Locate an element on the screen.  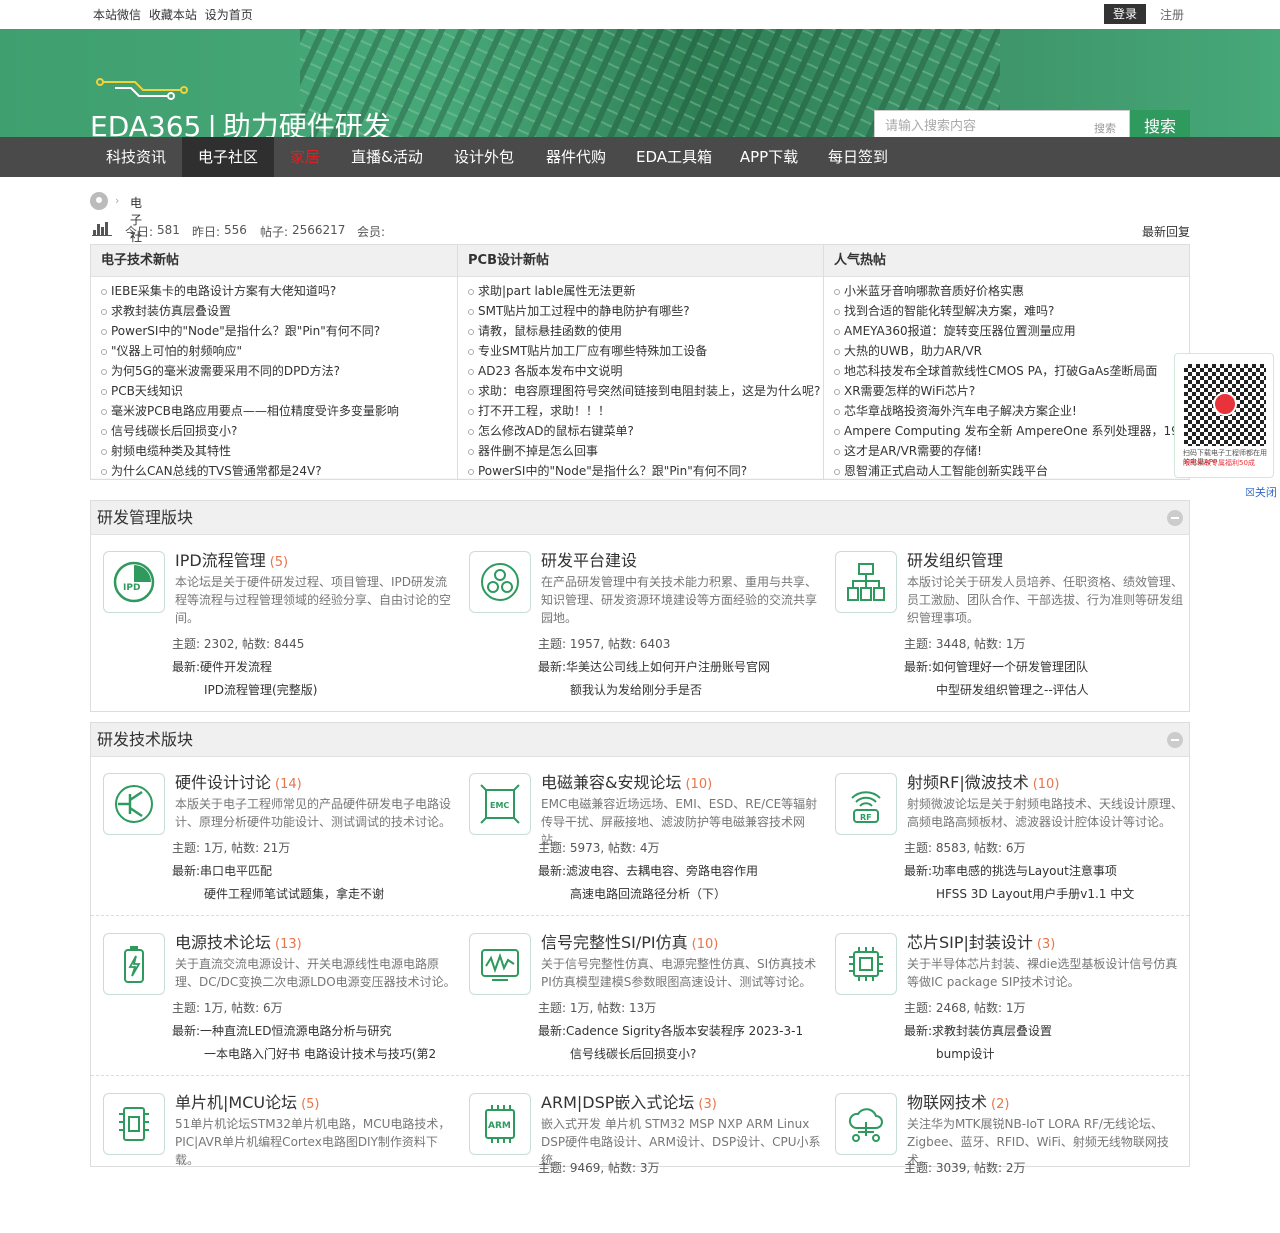
forum-title: 信号完整性SI/PI仿真 is located at coordinates (614, 942).